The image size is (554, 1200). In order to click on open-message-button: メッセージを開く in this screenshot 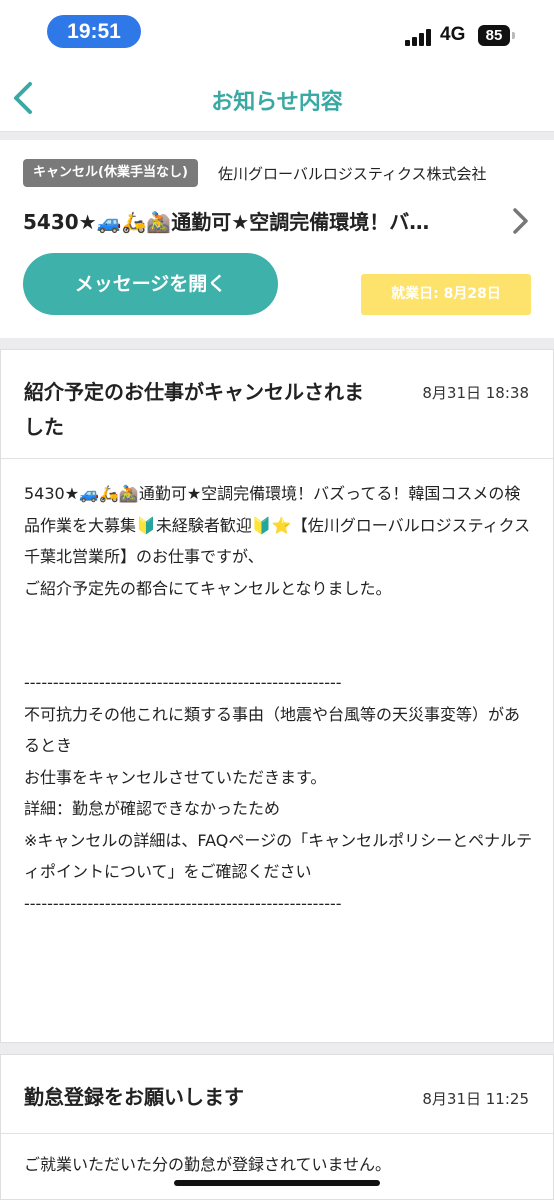, I will do `click(150, 284)`.